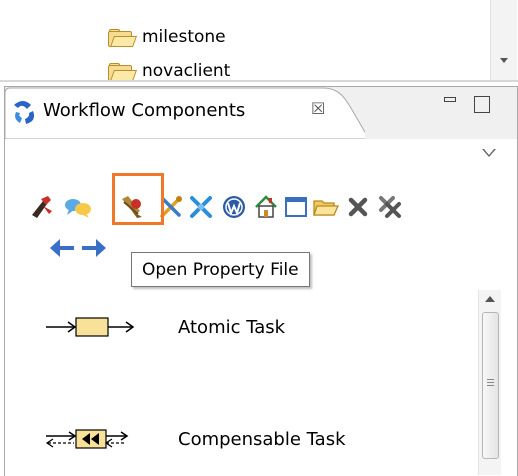  What do you see at coordinates (144, 110) in the screenshot?
I see `view-title: Workflow Components` at bounding box center [144, 110].